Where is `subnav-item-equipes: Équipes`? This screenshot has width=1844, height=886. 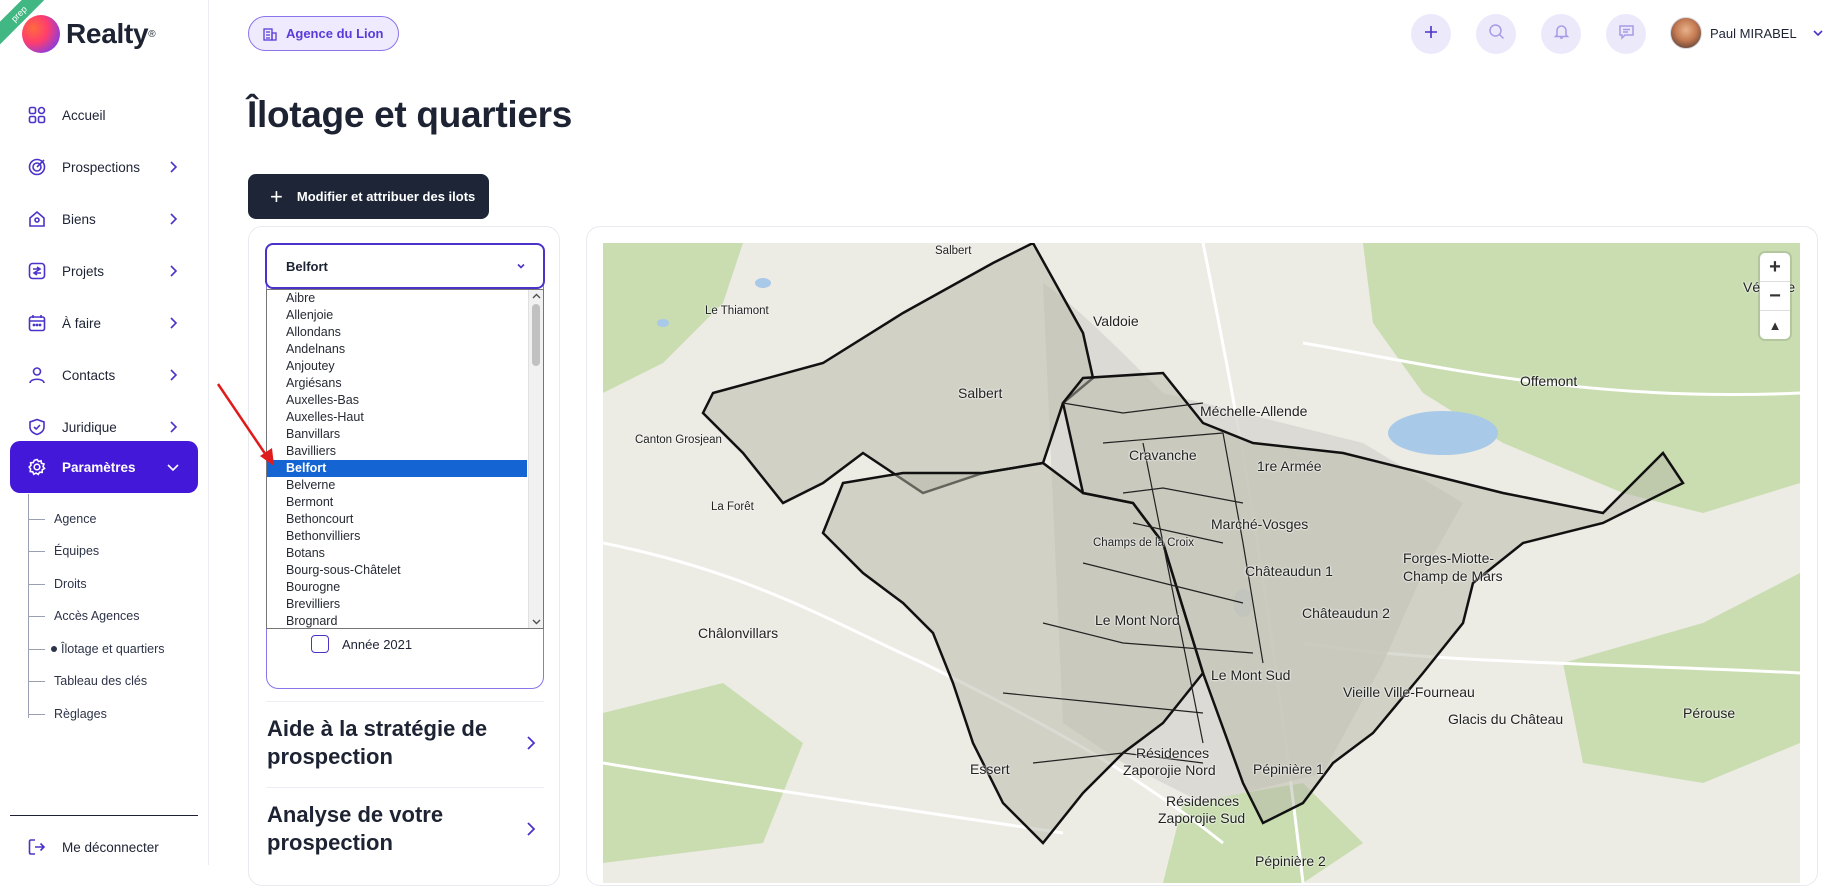
subnav-item-equipes: Équipes is located at coordinates (64, 551).